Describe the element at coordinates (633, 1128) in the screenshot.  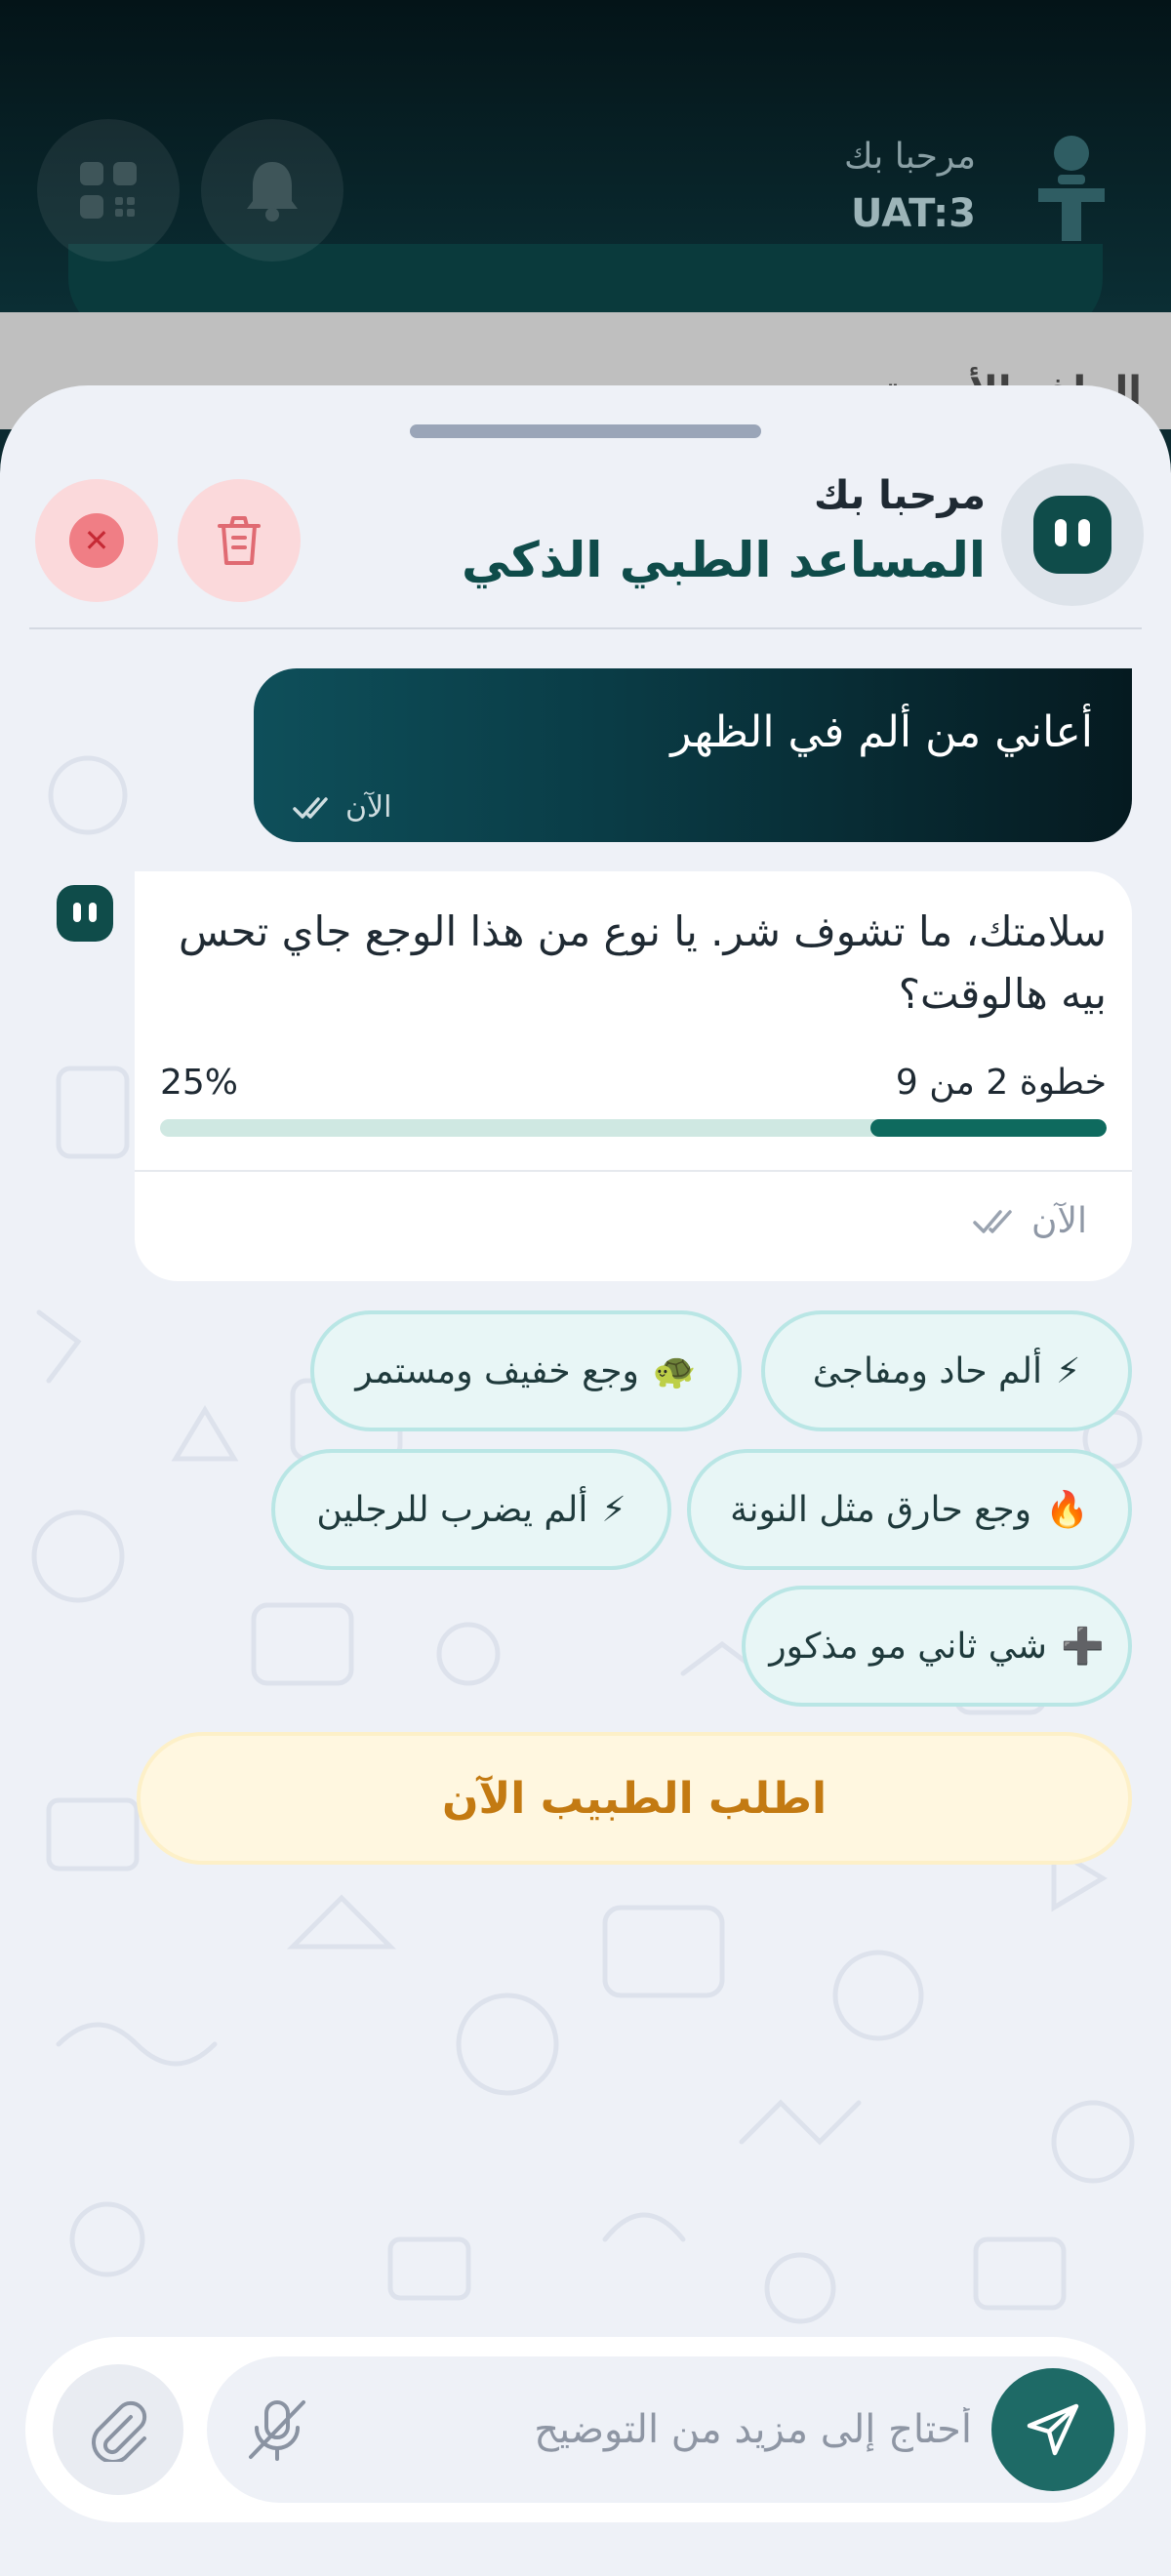
I see `progress-bar` at that location.